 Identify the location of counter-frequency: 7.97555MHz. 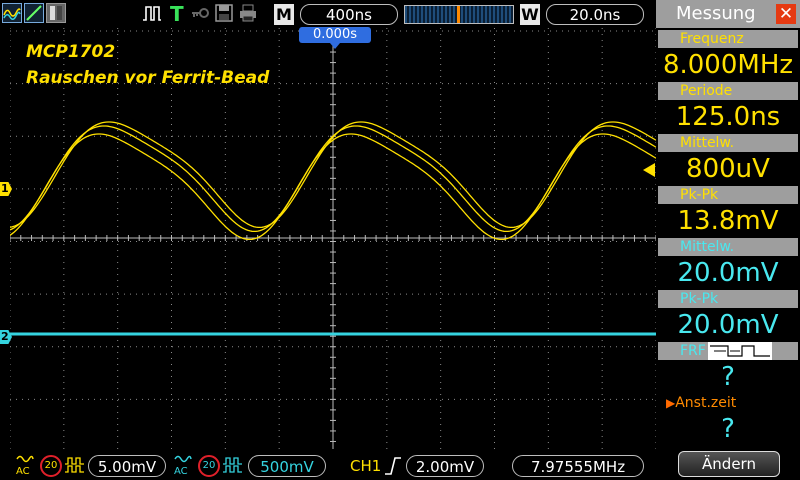
(578, 466).